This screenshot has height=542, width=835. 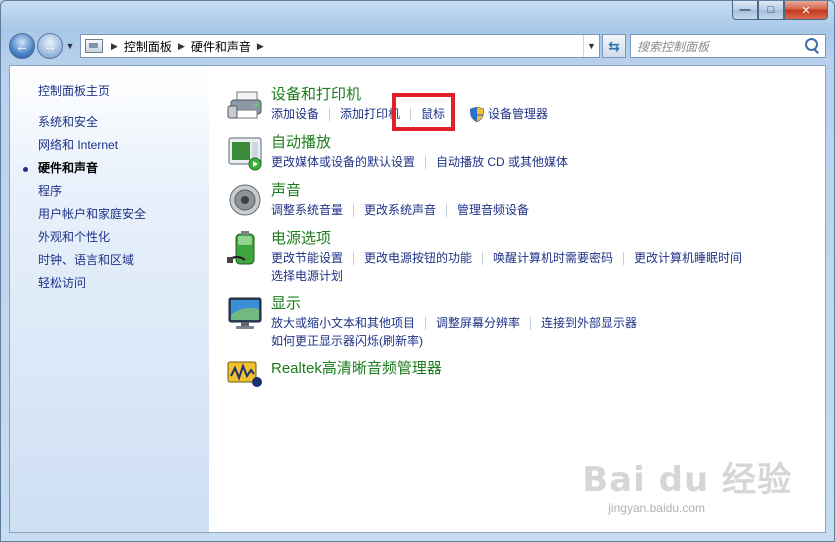 What do you see at coordinates (148, 46) in the screenshot?
I see `breadcrumb-control-panel: 控制面板` at bounding box center [148, 46].